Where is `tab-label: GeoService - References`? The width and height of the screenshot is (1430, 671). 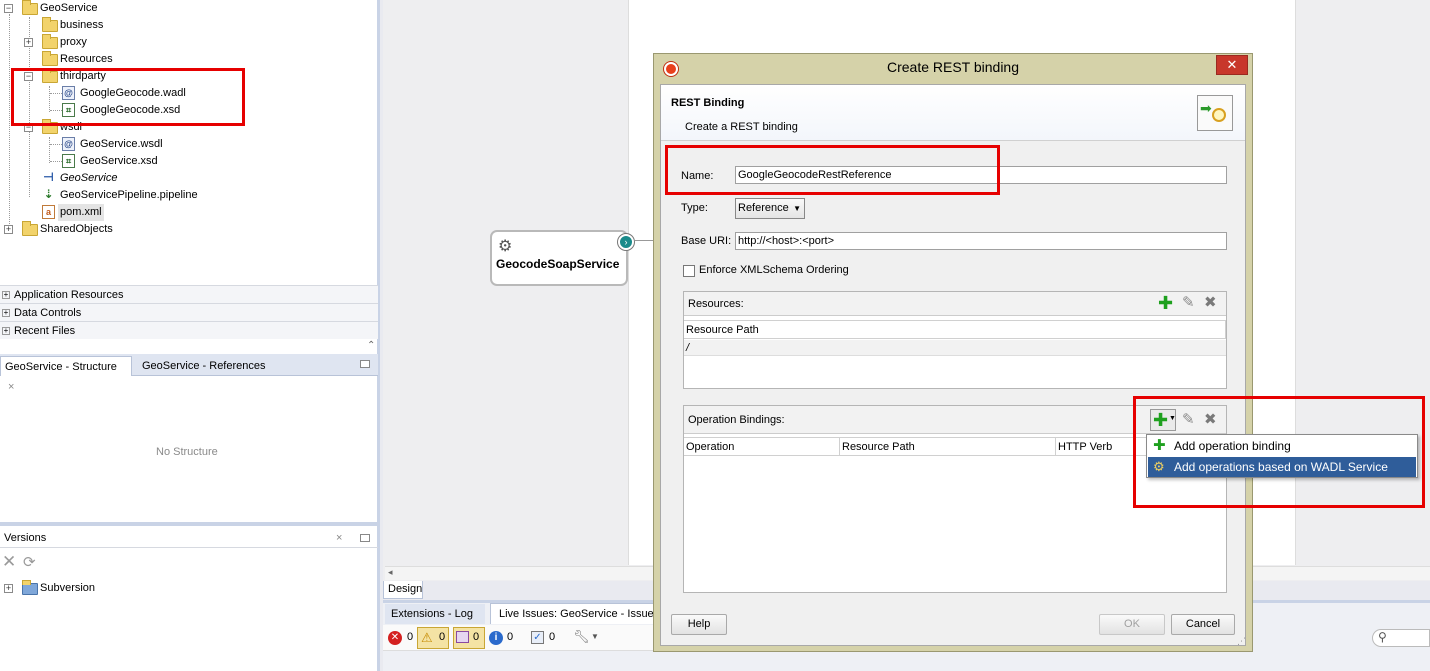
tab-label: GeoService - References is located at coordinates (204, 366).